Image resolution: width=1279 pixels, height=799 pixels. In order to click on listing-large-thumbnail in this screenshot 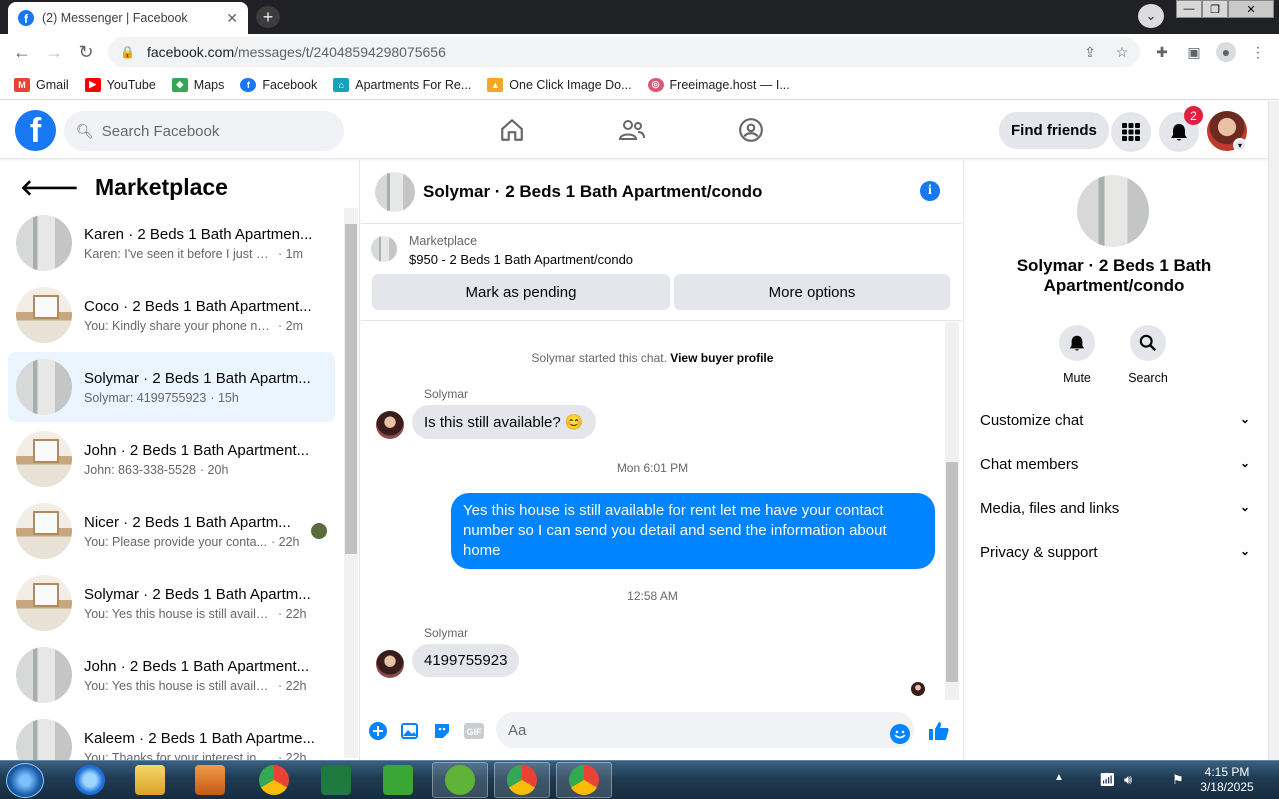, I will do `click(1113, 211)`.